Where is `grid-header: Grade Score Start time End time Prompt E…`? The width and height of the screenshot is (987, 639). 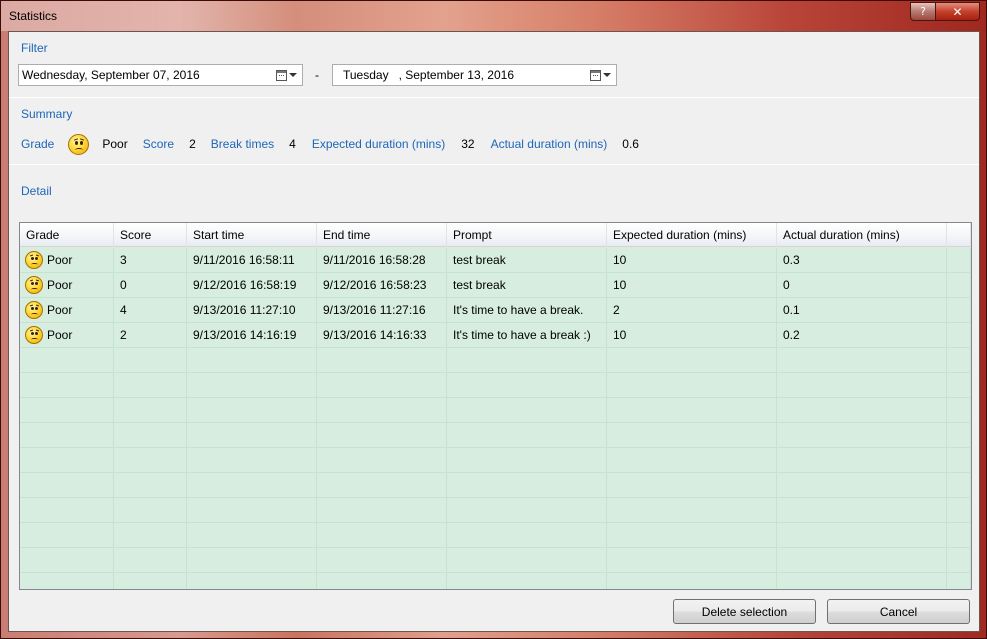 grid-header: Grade Score Start time End time Prompt E… is located at coordinates (495, 235).